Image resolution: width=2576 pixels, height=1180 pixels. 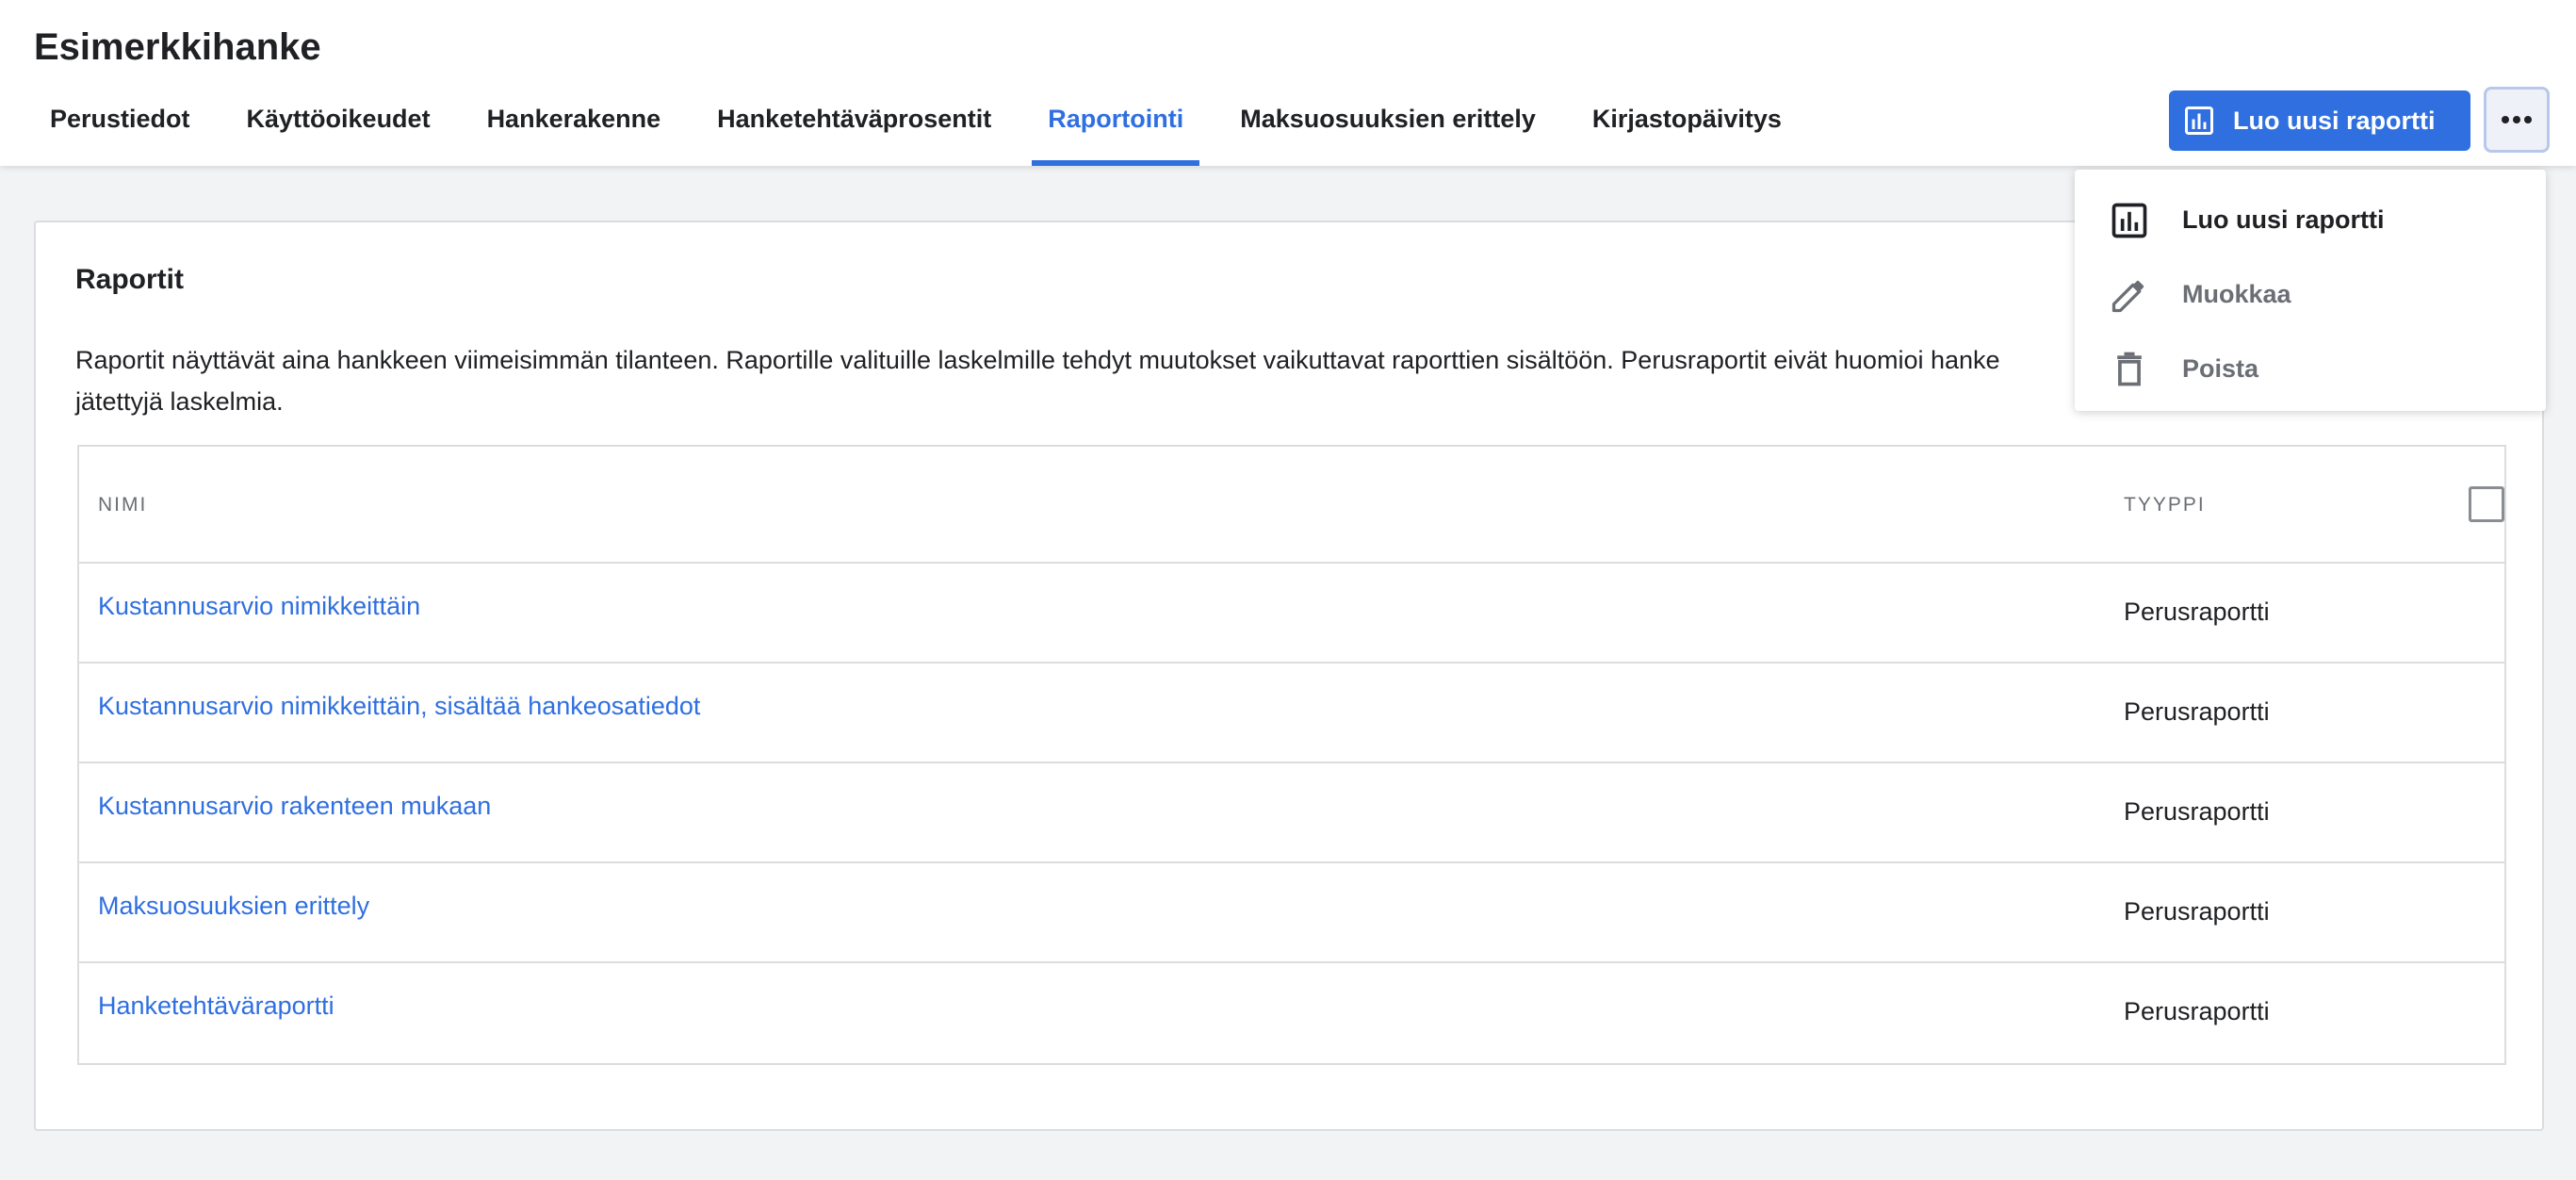 I want to click on trash-icon, so click(x=2129, y=368).